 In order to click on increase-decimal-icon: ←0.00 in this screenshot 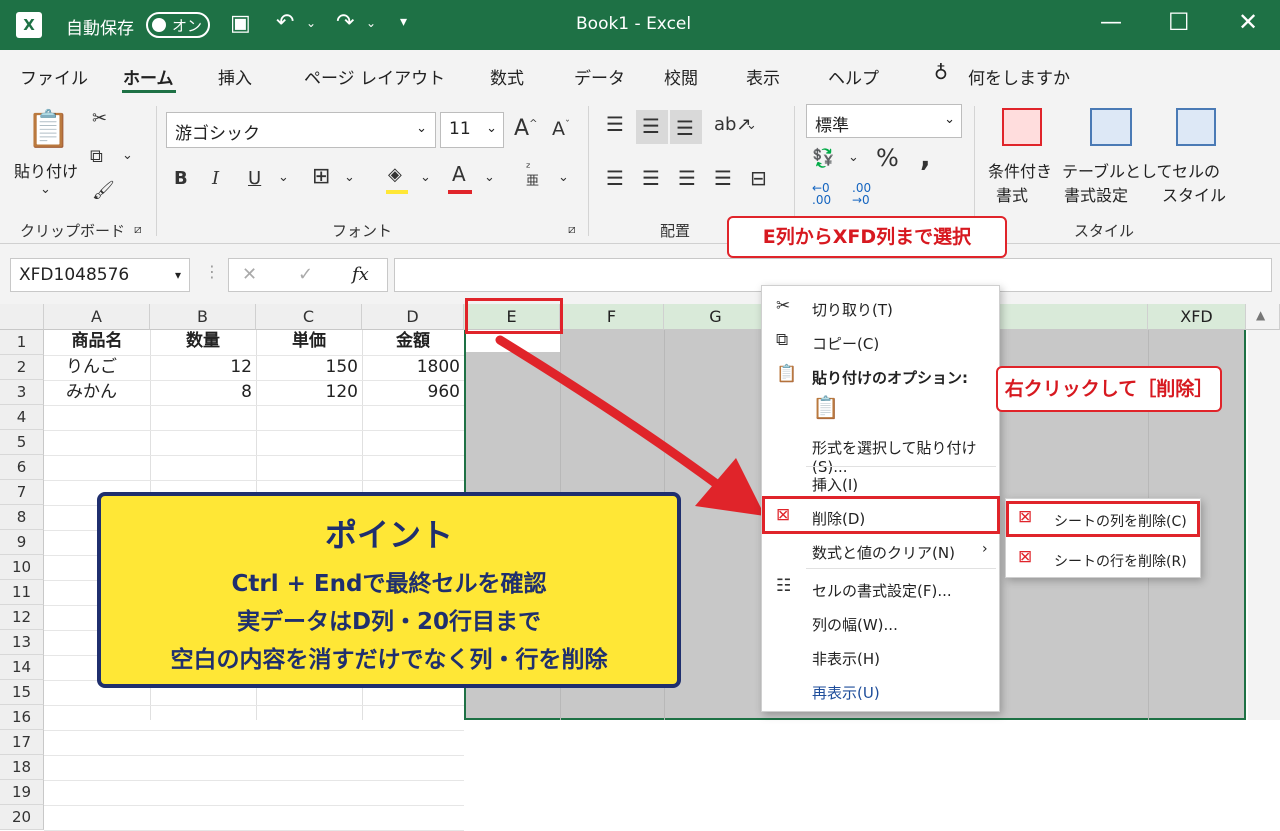, I will do `click(821, 194)`.